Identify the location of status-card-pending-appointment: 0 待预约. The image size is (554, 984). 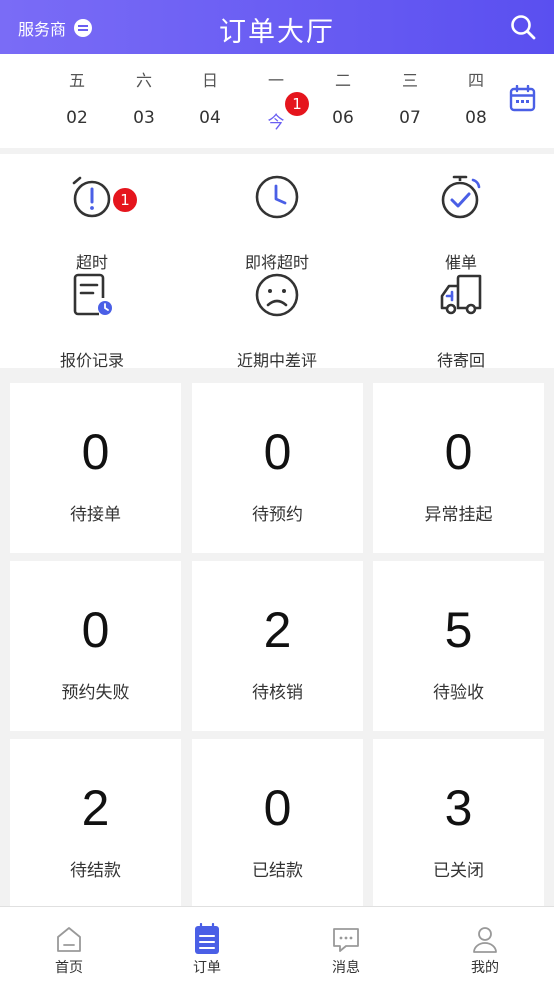
(277, 468).